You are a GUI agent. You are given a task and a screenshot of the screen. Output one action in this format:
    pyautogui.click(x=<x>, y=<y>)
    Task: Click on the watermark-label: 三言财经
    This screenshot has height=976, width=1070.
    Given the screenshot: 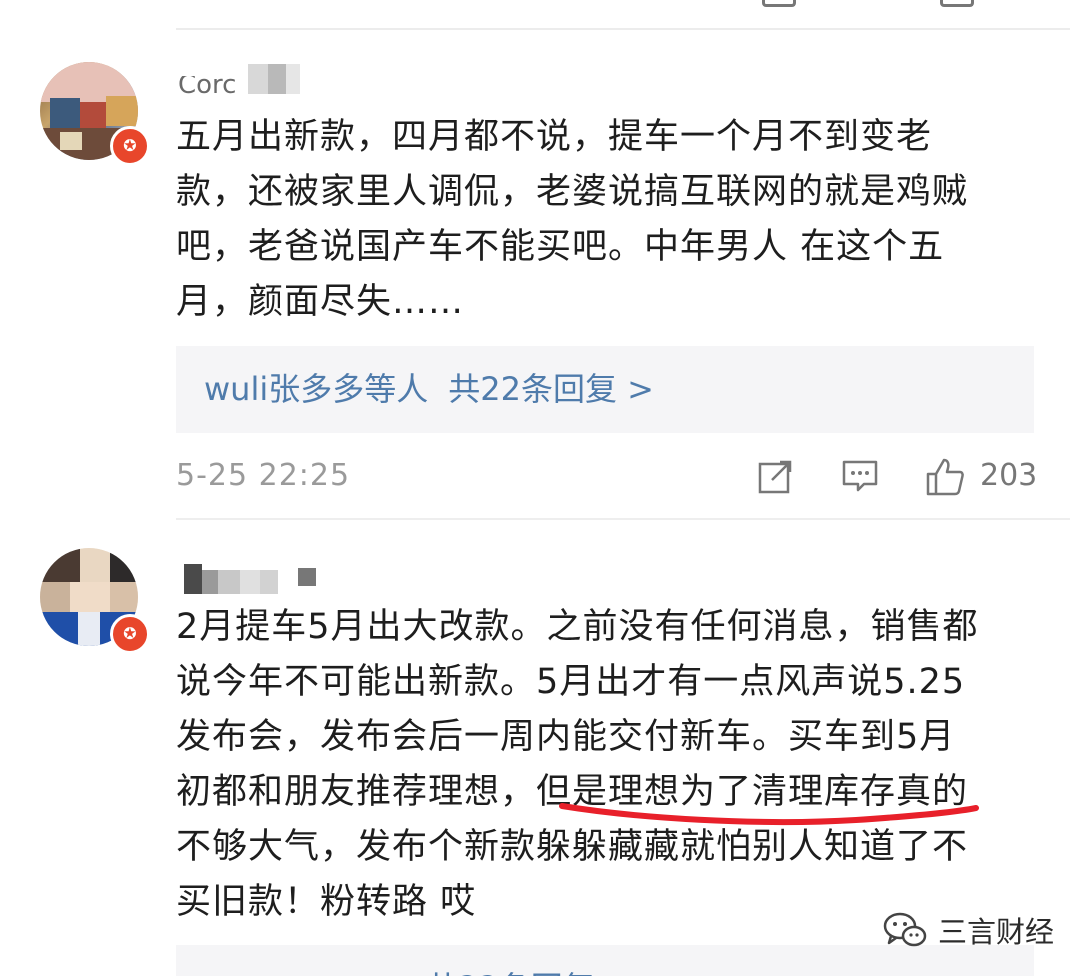 What is the action you would take?
    pyautogui.click(x=996, y=932)
    